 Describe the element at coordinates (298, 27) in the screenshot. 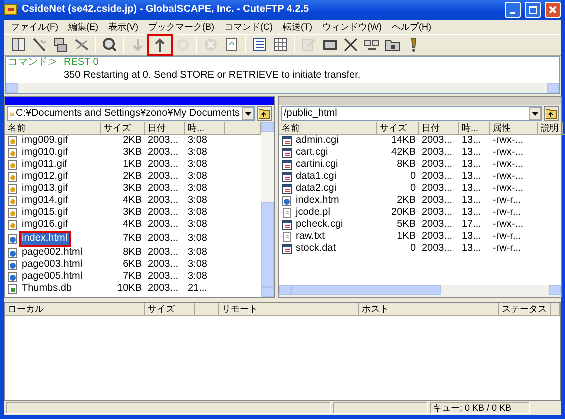

I see `menu-item: 転送(T)` at that location.